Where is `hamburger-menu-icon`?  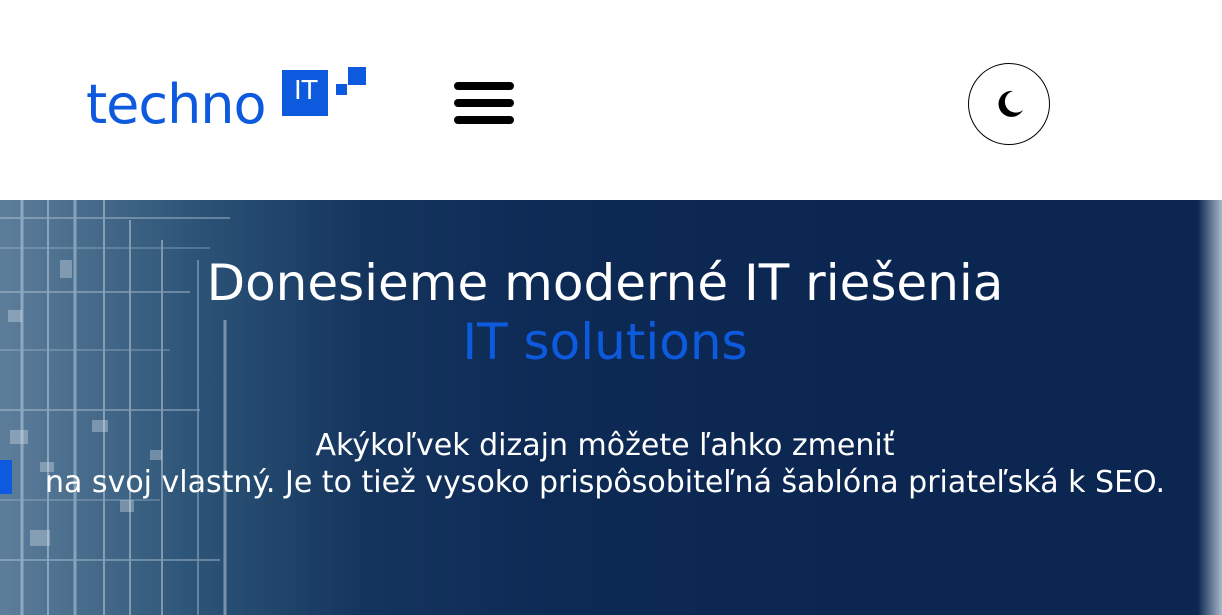 hamburger-menu-icon is located at coordinates (484, 104).